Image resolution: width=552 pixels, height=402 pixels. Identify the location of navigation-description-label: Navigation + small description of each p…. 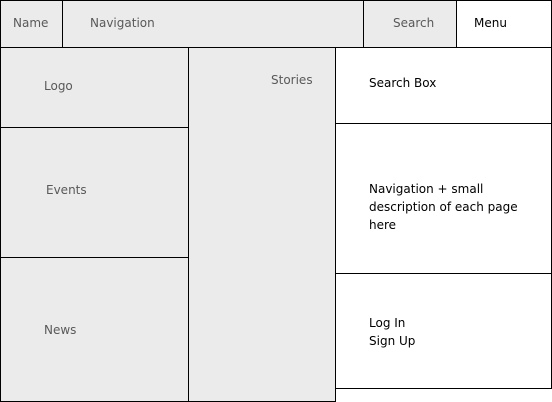
(443, 207).